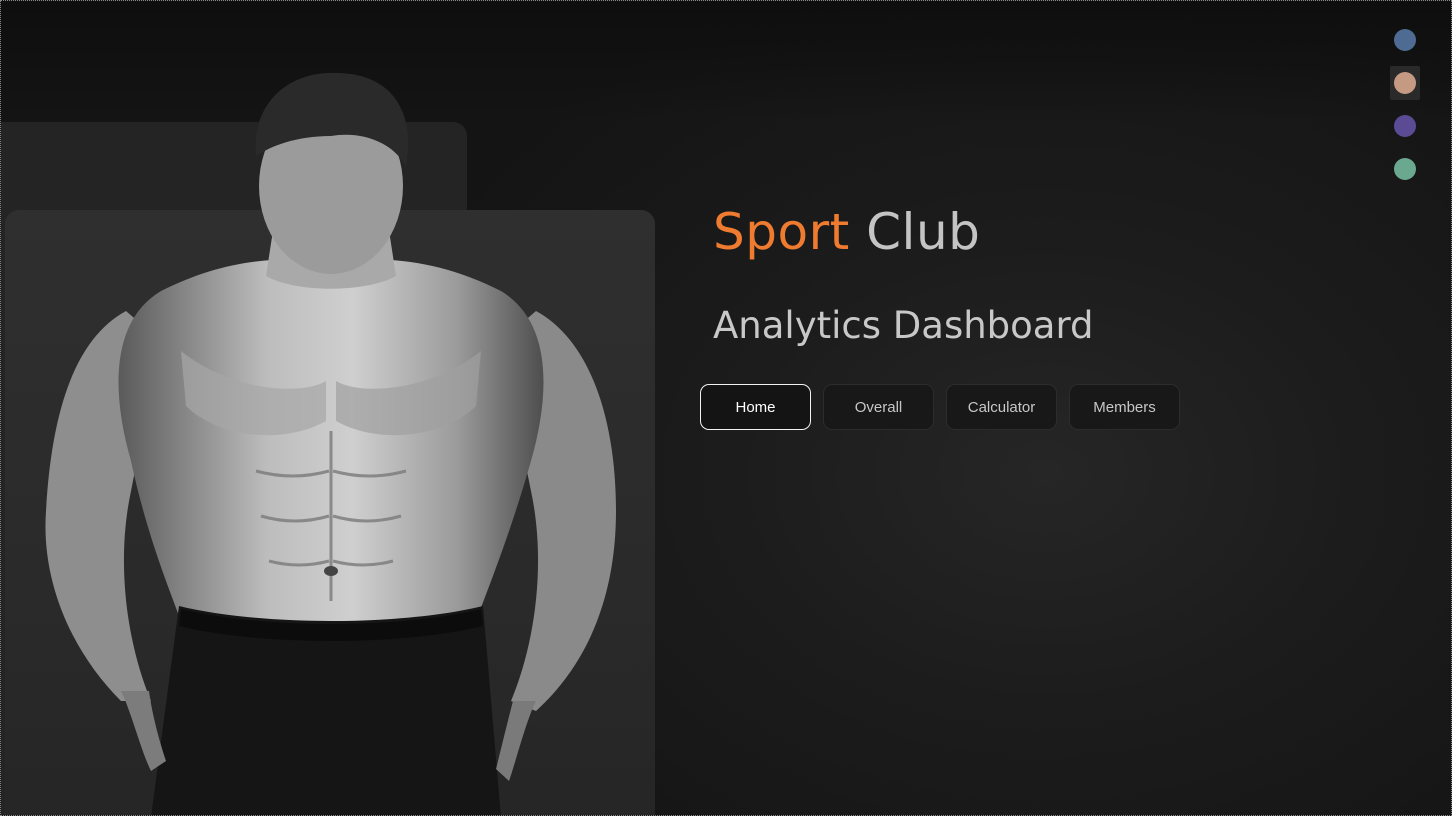 The image size is (1452, 816). I want to click on theme-blue-button, so click(1405, 40).